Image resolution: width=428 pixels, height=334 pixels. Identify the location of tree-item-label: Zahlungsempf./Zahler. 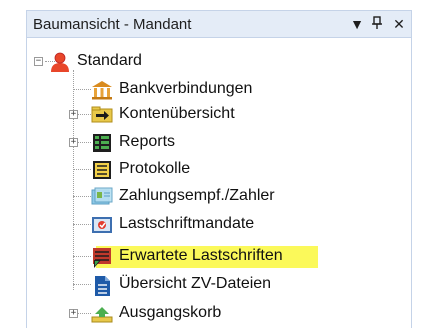
(197, 195).